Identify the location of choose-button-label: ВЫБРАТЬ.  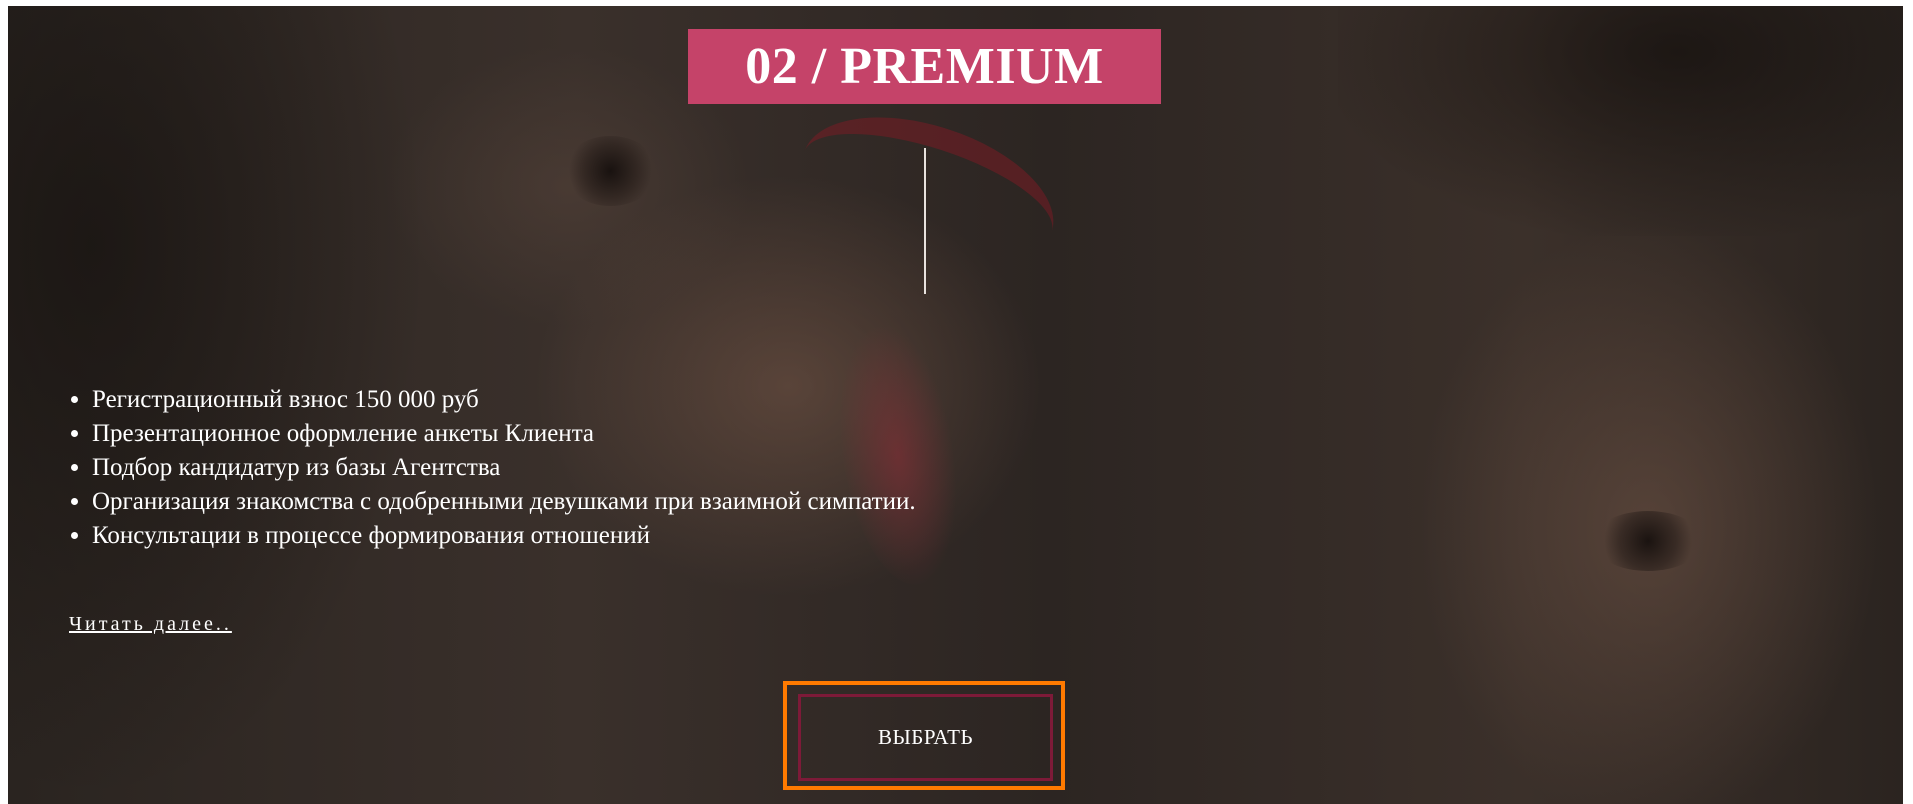
(925, 737).